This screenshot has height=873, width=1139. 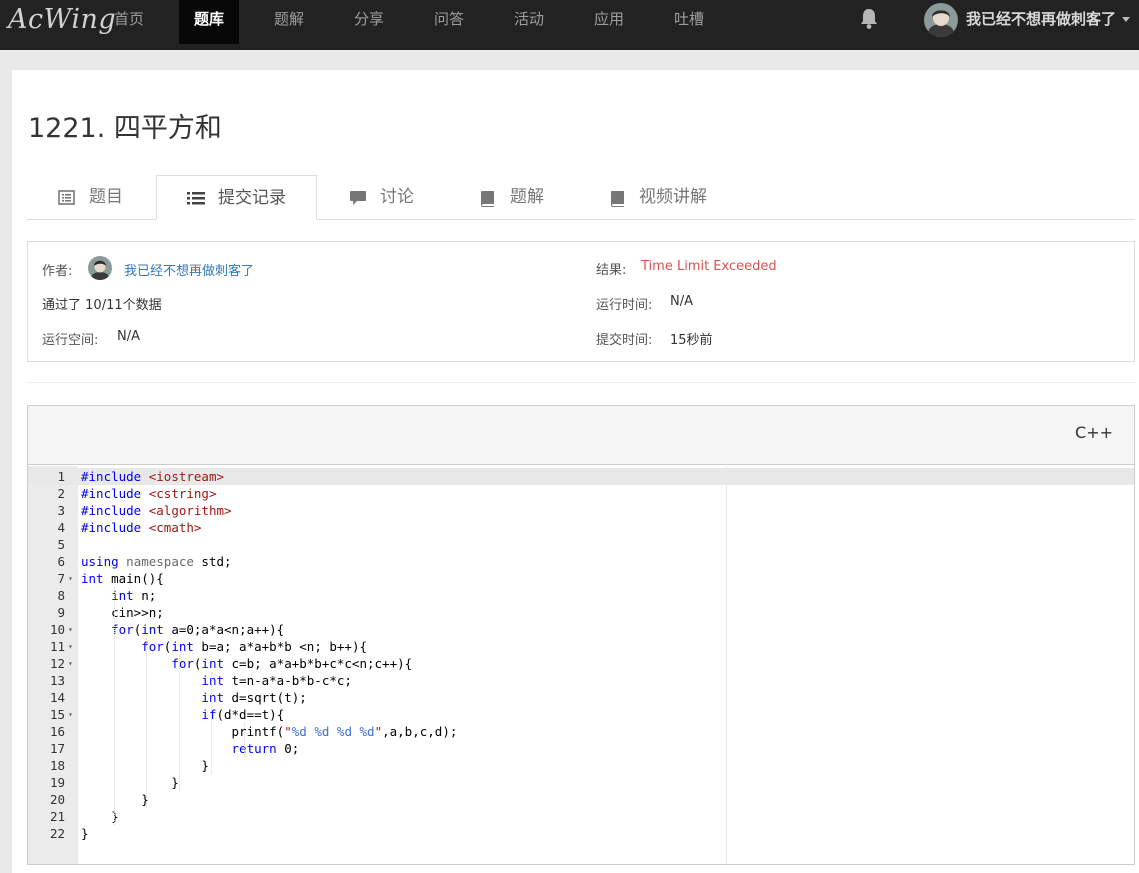 I want to click on line-number: 2, so click(x=61, y=493).